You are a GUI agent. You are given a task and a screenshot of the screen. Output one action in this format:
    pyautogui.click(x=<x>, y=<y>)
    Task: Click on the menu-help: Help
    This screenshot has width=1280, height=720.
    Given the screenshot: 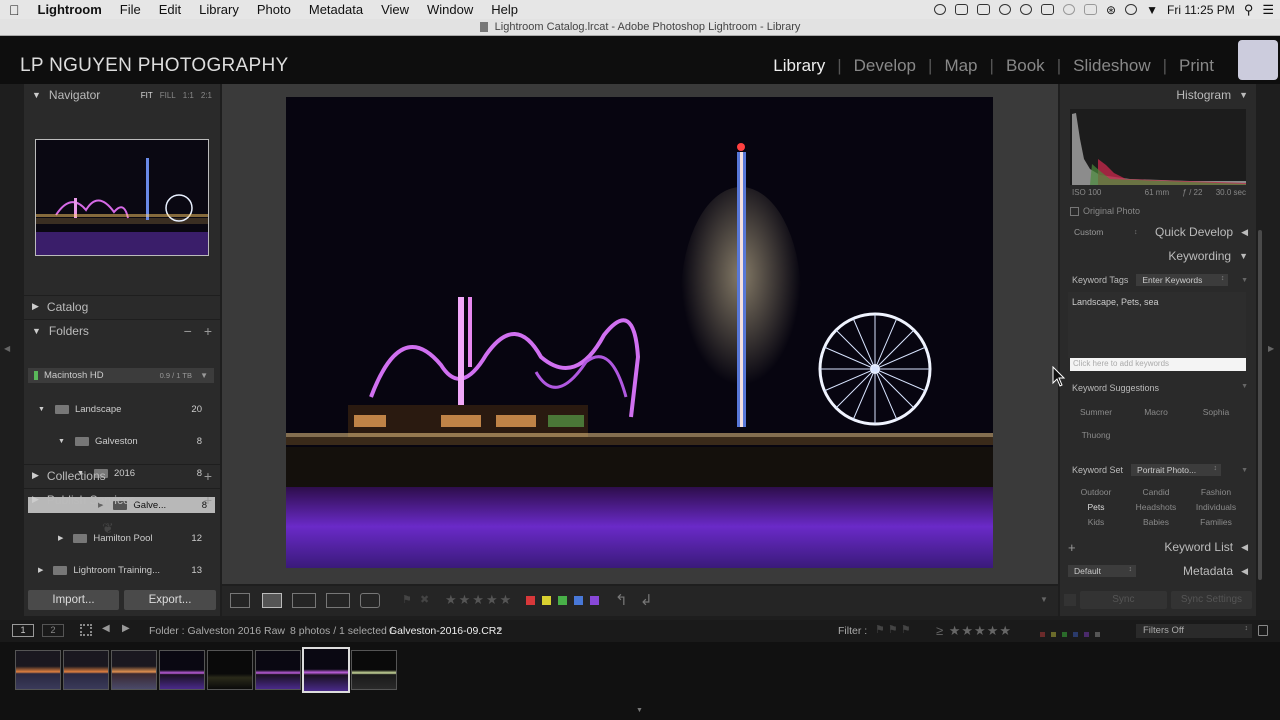 What is the action you would take?
    pyautogui.click(x=504, y=9)
    